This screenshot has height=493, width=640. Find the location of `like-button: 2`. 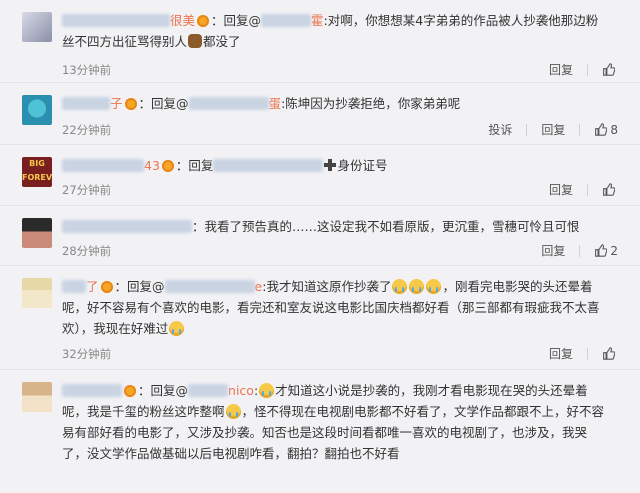

like-button: 2 is located at coordinates (606, 251).